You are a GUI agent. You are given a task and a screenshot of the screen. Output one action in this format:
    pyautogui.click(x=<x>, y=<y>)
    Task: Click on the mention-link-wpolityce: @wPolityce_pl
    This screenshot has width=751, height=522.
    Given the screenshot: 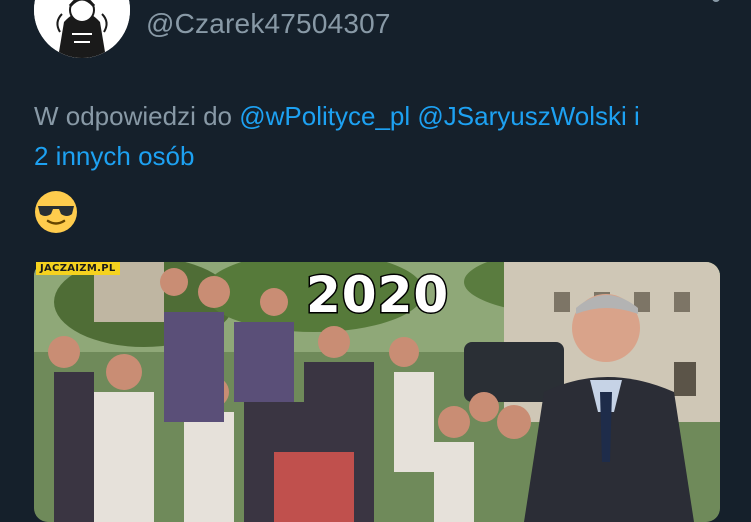 What is the action you would take?
    pyautogui.click(x=324, y=116)
    